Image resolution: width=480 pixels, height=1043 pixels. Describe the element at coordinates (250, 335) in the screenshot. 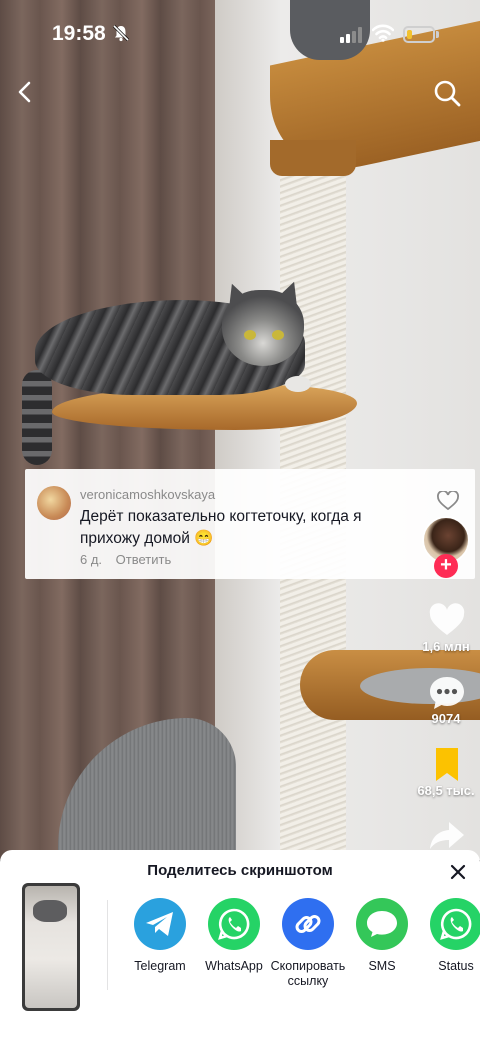

I see `cat-eye-left` at that location.